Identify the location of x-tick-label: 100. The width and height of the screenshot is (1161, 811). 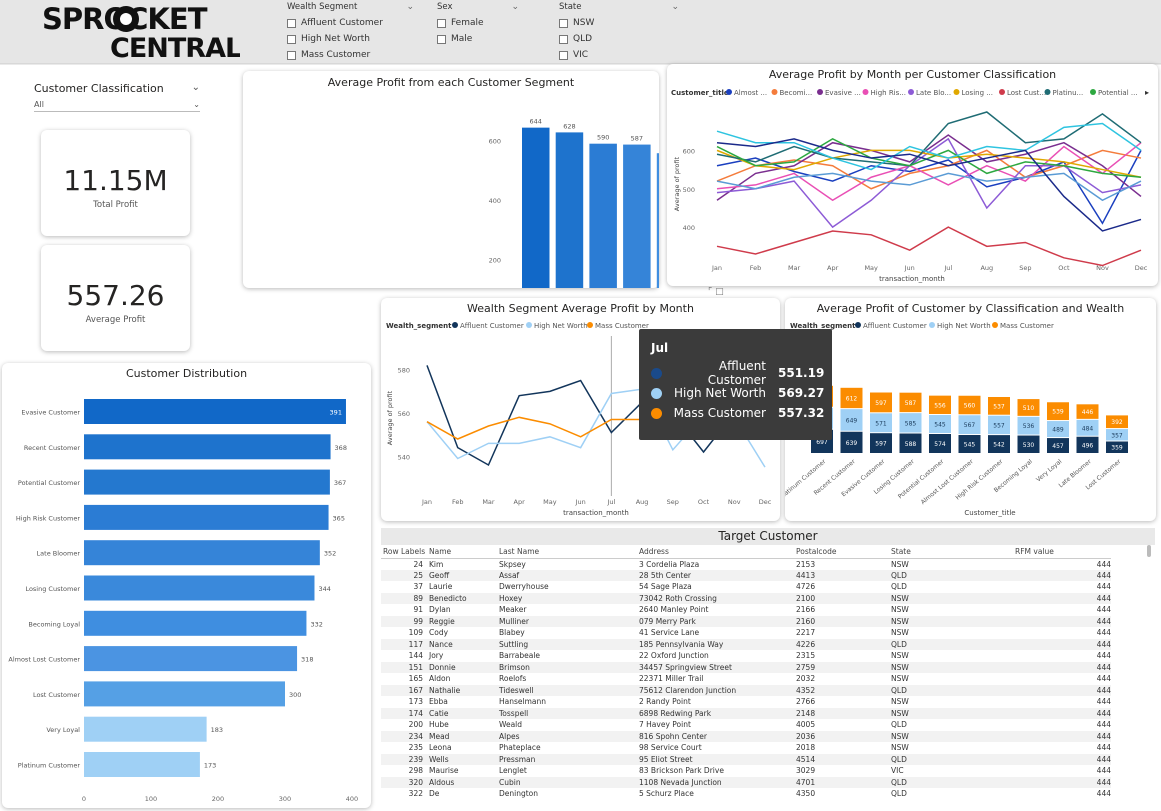
(151, 799).